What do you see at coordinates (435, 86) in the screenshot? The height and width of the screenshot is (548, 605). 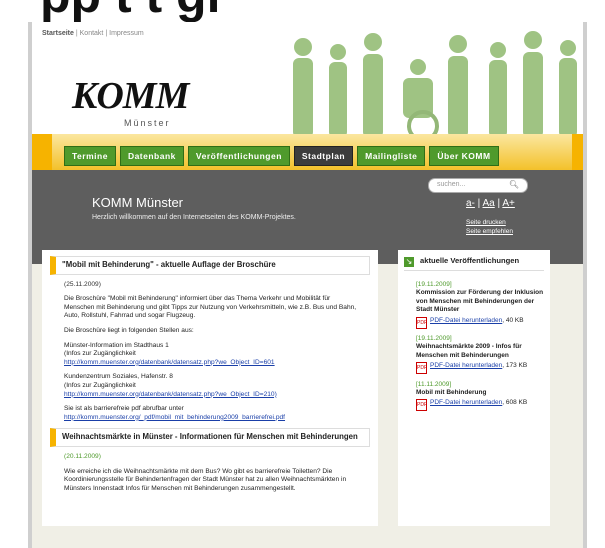 I see `people-silhouettes-image` at bounding box center [435, 86].